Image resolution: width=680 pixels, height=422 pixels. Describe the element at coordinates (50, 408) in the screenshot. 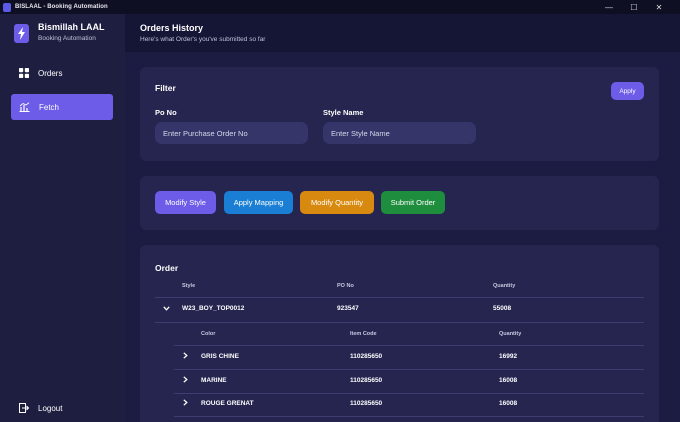

I see `sidebar-item-label: Logout` at that location.